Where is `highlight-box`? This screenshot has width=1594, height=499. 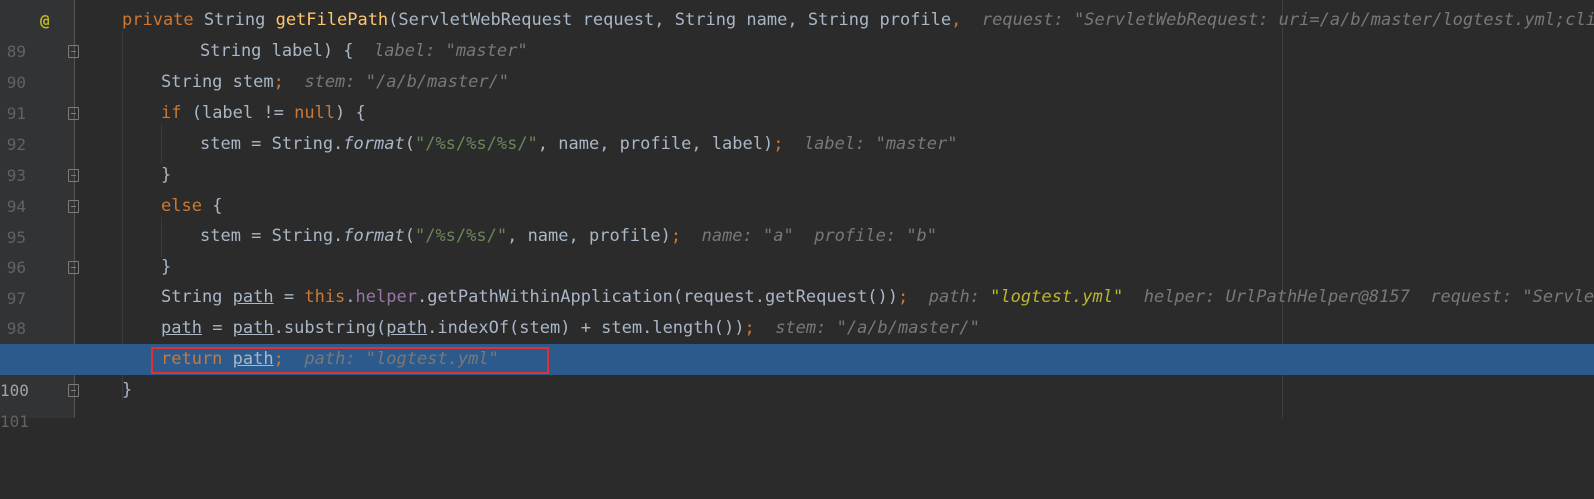 highlight-box is located at coordinates (350, 360).